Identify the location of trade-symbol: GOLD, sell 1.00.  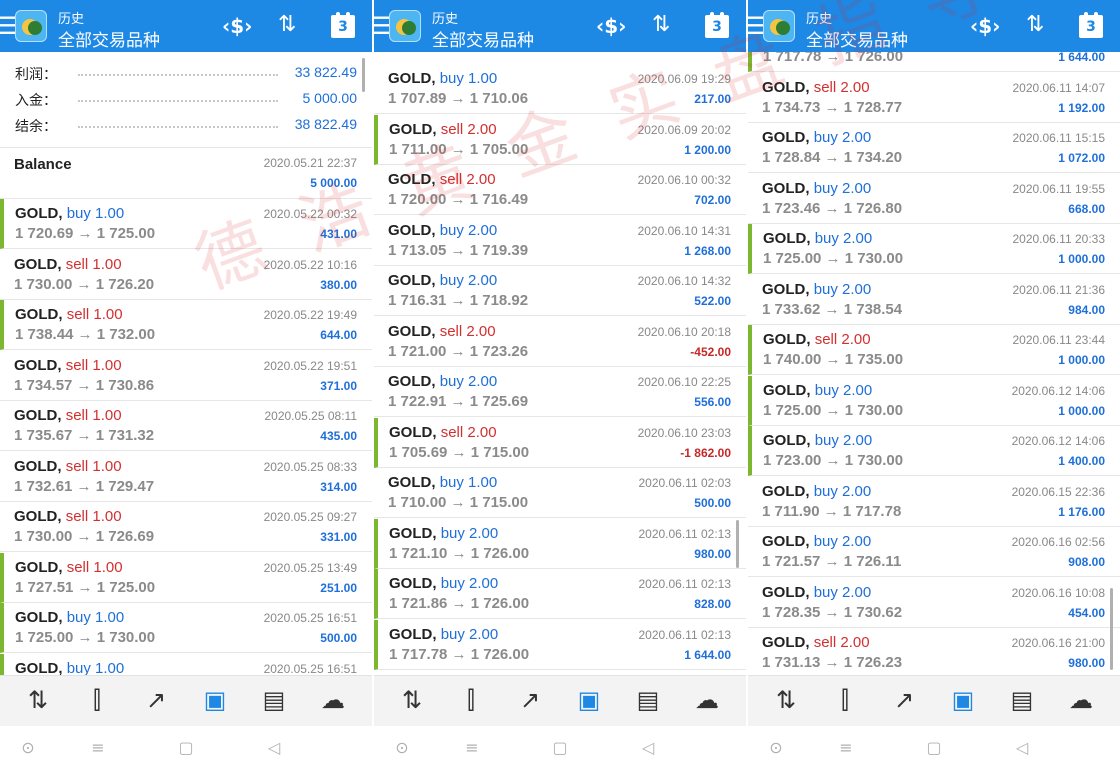
(68, 264).